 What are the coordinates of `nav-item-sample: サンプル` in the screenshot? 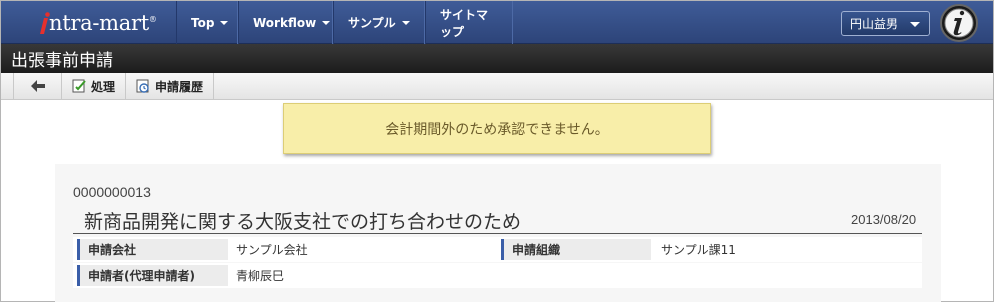 It's located at (379, 22).